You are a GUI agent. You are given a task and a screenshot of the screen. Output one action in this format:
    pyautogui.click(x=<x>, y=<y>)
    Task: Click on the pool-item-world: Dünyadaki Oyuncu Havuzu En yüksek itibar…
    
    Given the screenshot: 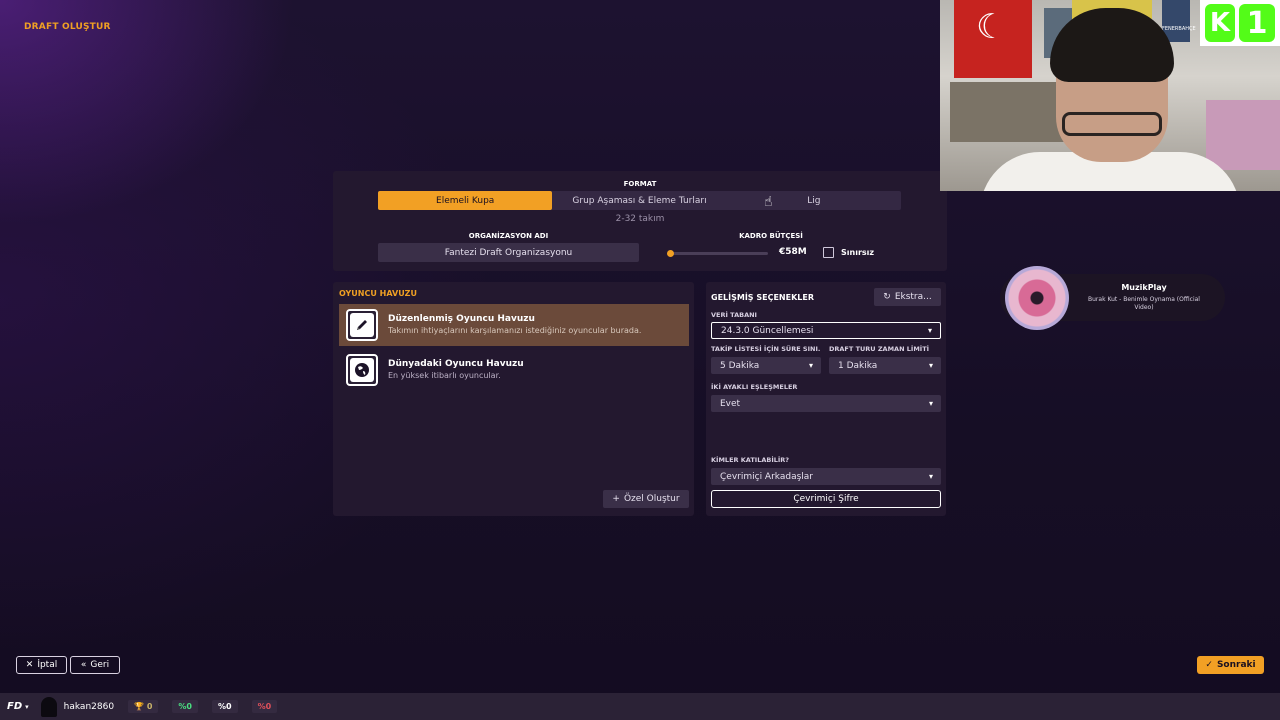 What is the action you would take?
    pyautogui.click(x=514, y=370)
    